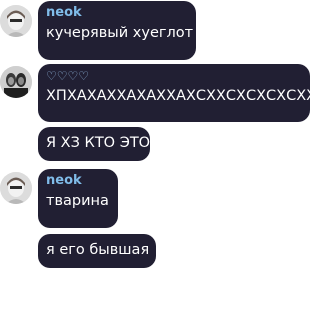  Describe the element at coordinates (98, 143) in the screenshot. I see `message-text: Я ХЗ КТО ЭТО` at that location.